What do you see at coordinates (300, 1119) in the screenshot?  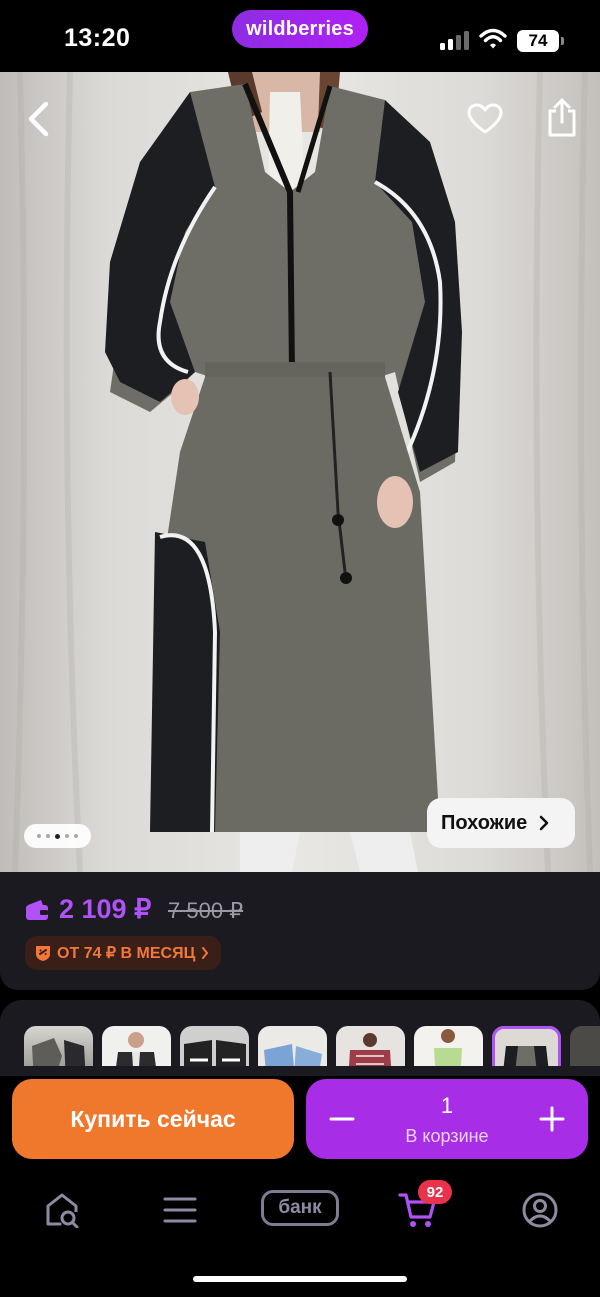 I see `purchase-actions: Купить сейчас 1 В корзине` at bounding box center [300, 1119].